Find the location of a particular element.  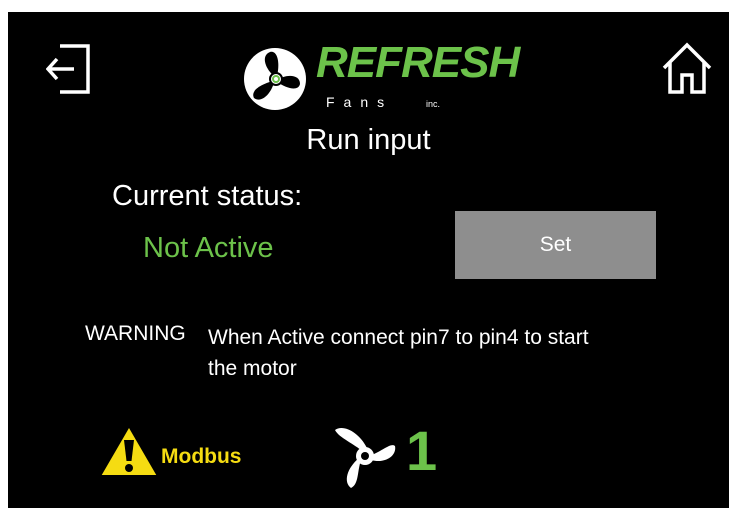

home-button is located at coordinates (687, 68).